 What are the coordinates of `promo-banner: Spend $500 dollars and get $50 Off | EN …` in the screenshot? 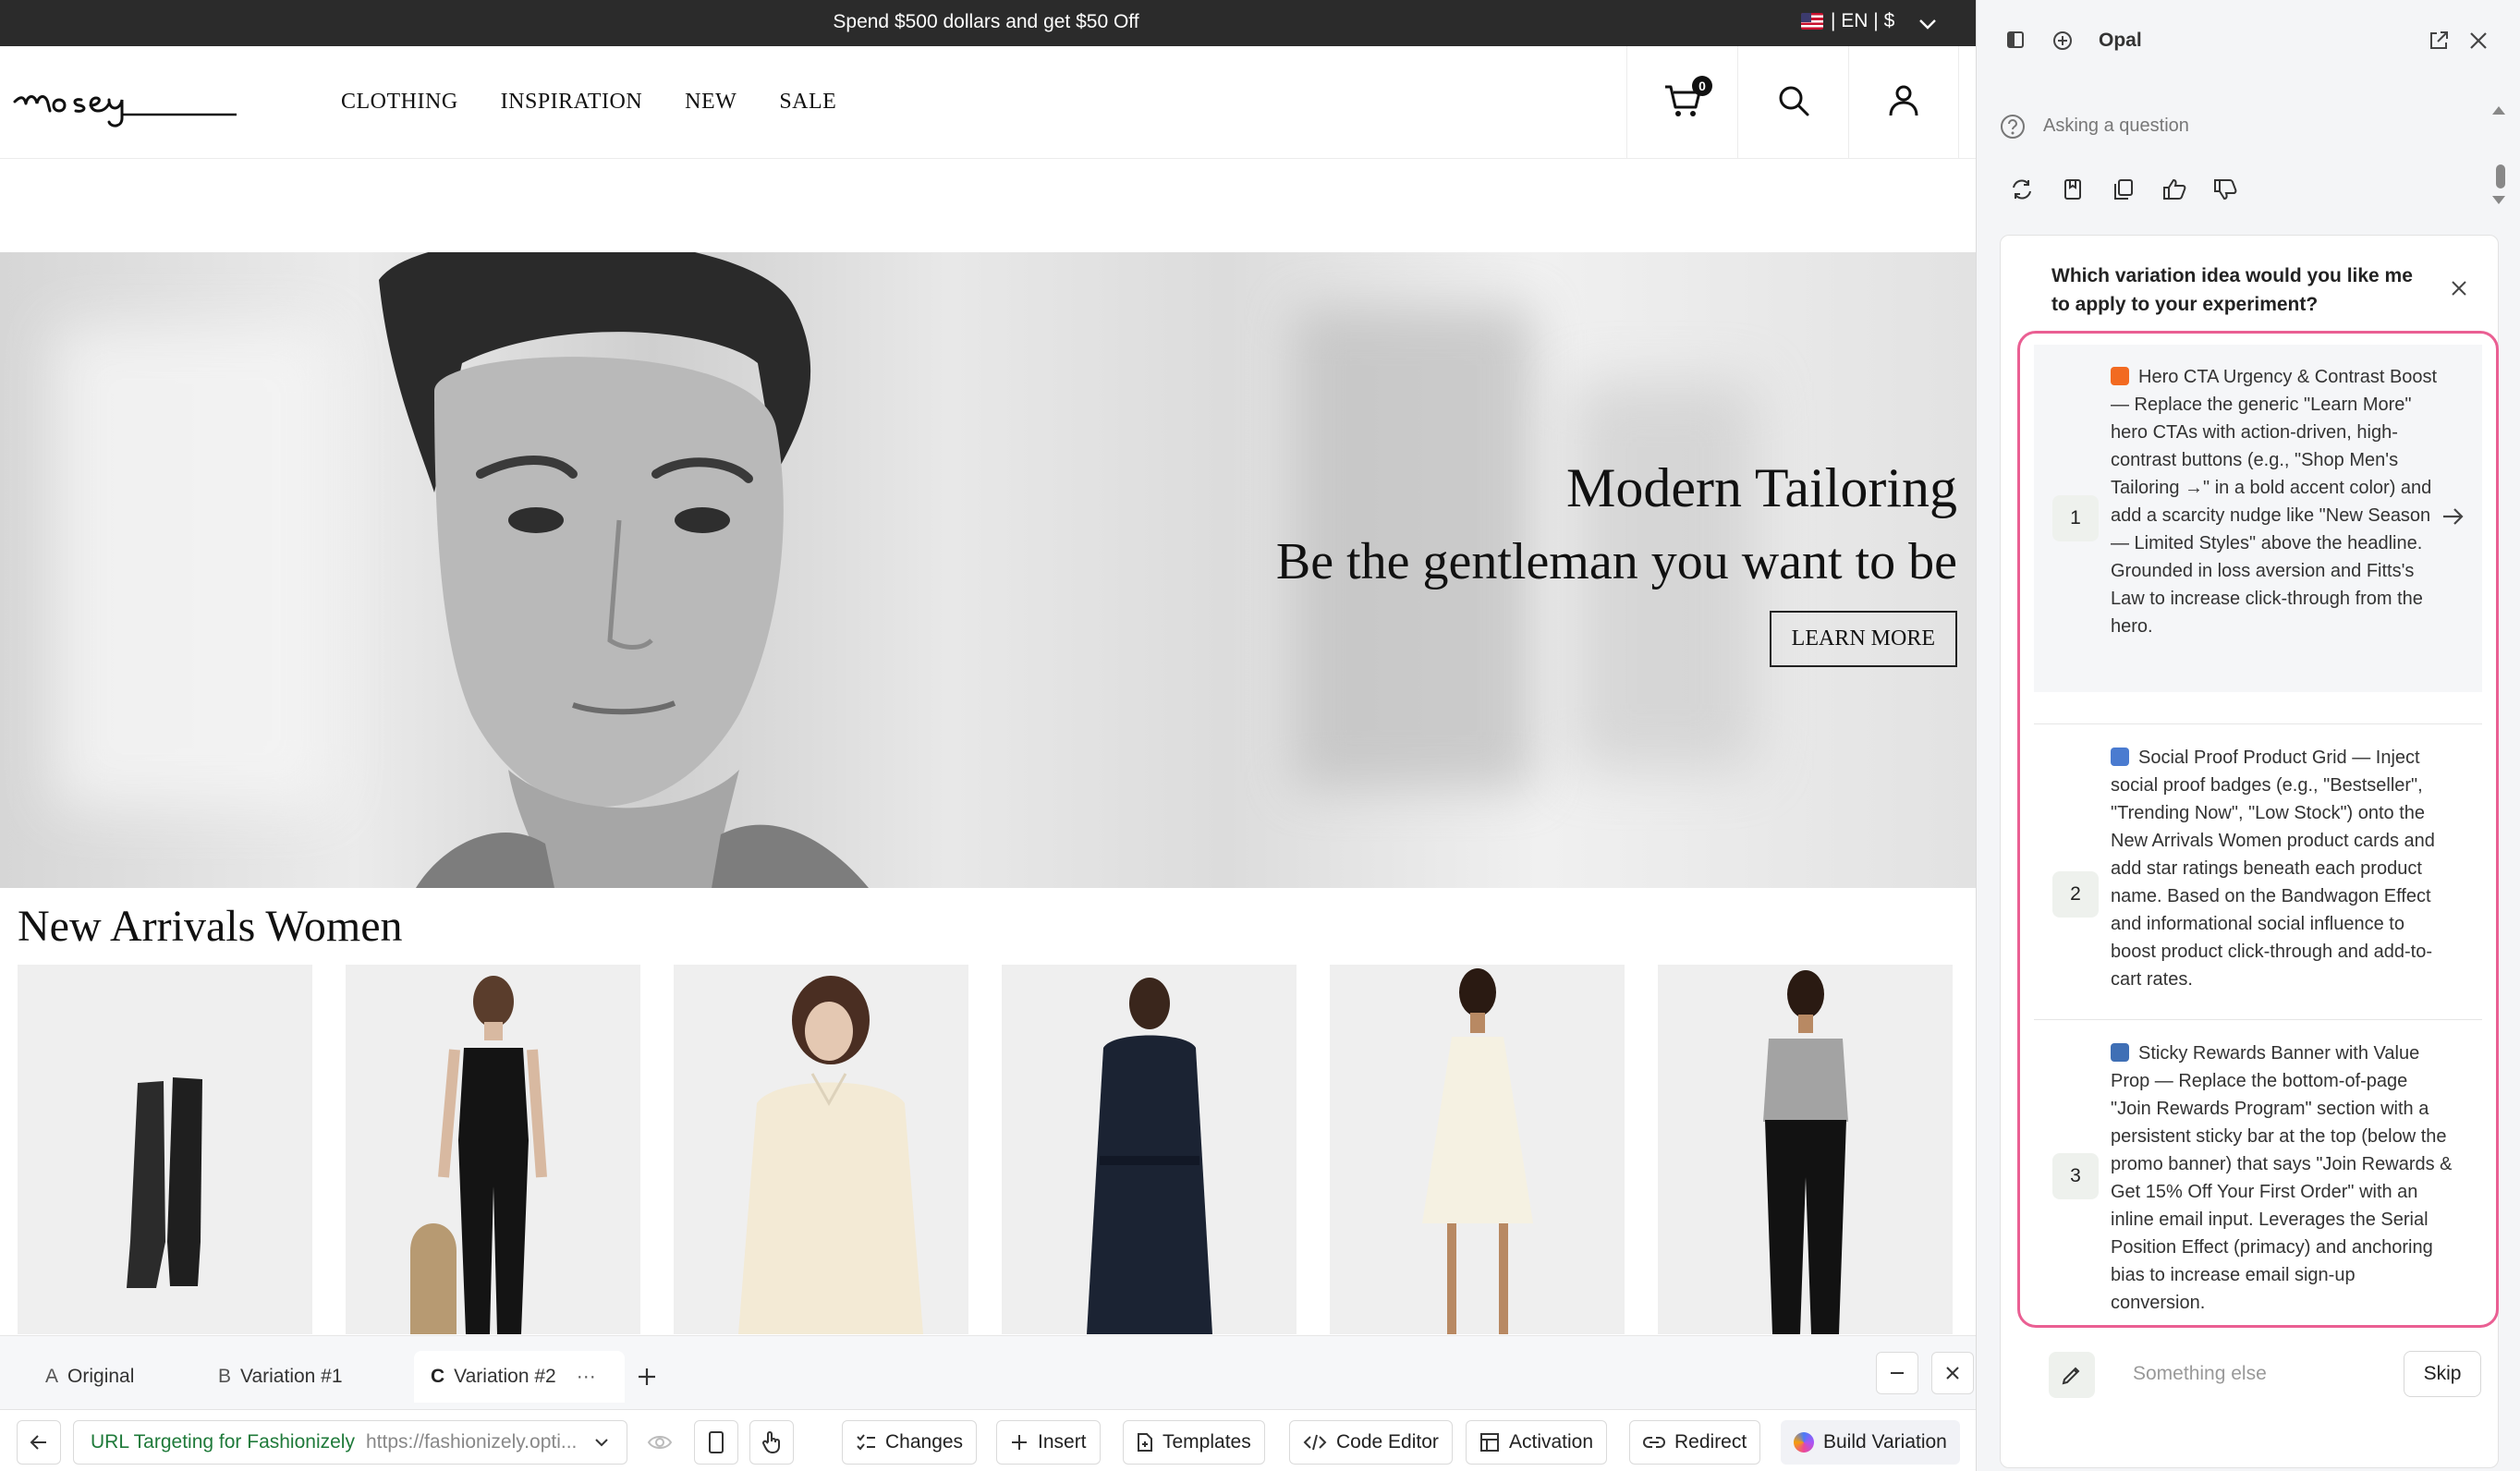 It's located at (988, 23).